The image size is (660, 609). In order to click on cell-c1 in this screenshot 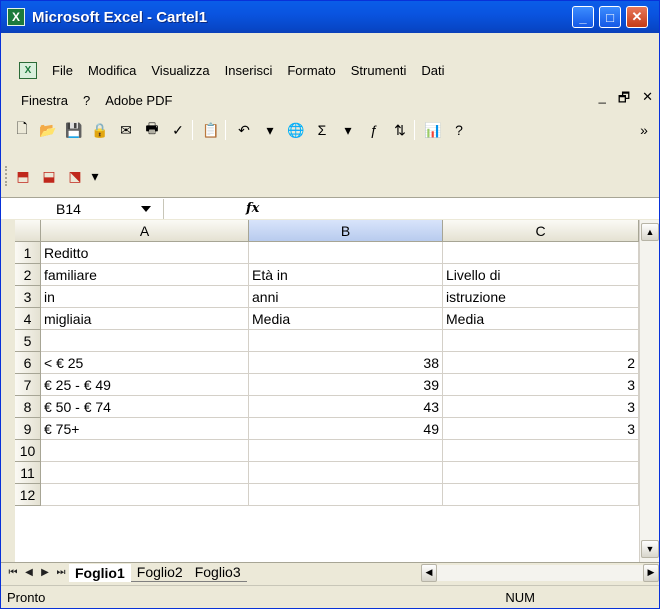, I will do `click(541, 253)`.